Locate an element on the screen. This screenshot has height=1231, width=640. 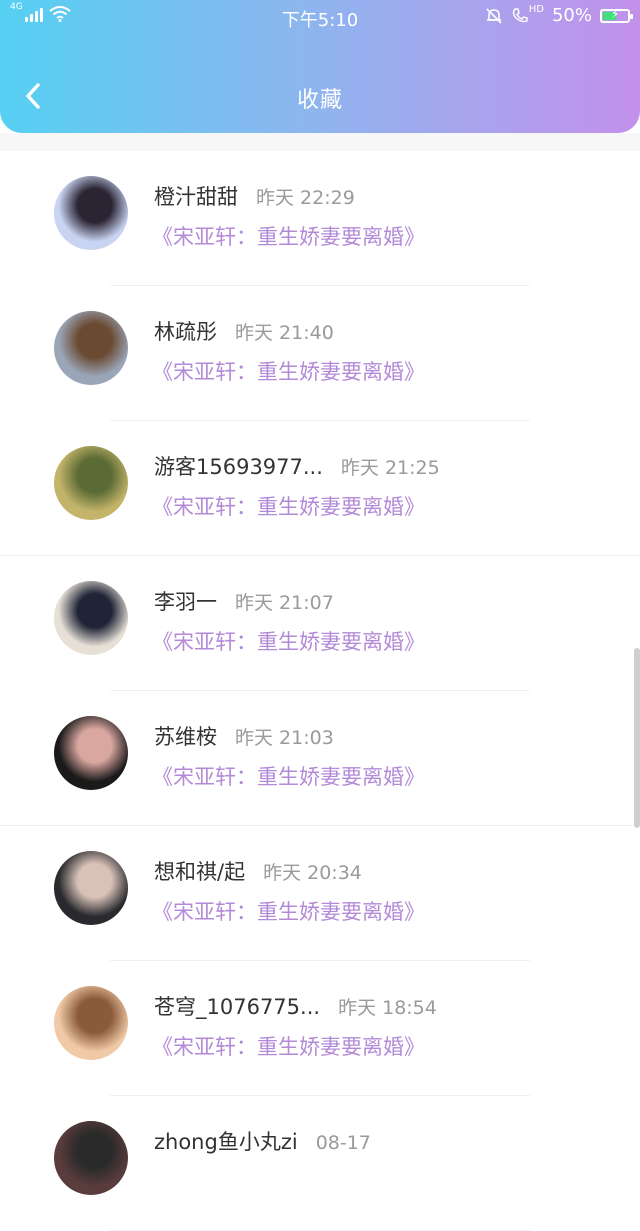
timestamp: 08-17 is located at coordinates (343, 1143).